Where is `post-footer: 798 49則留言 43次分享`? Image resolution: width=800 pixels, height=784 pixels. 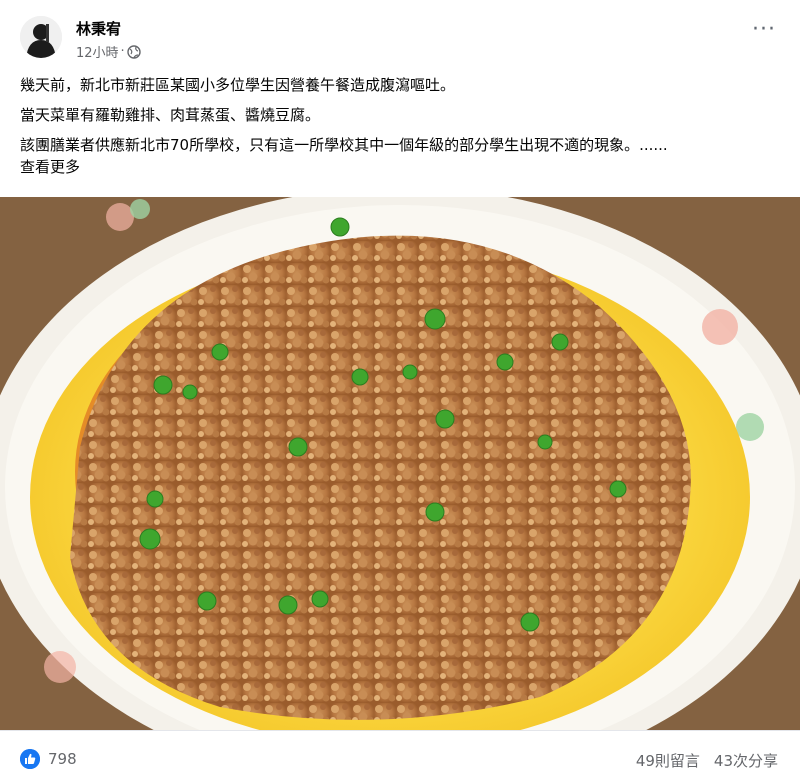
post-footer: 798 49則留言 43次分享 is located at coordinates (400, 757).